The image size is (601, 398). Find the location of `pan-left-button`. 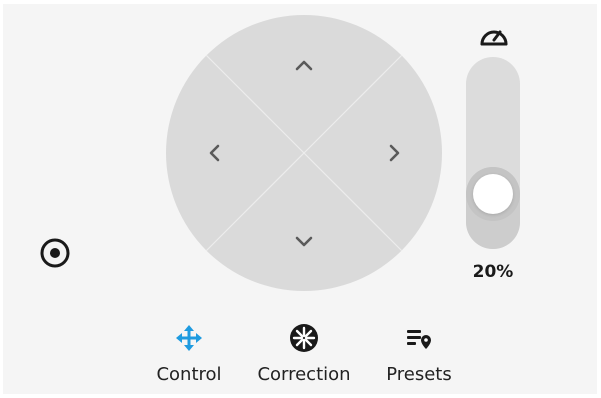

pan-left-button is located at coordinates (214, 153).